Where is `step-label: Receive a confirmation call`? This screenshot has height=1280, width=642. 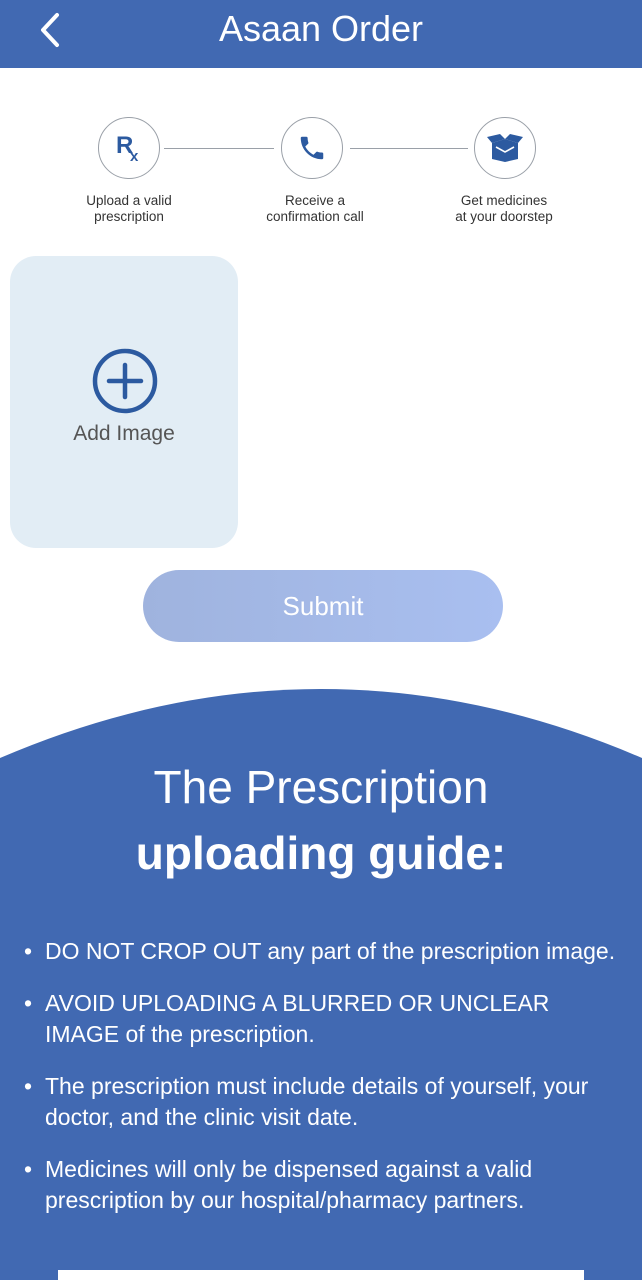 step-label: Receive a confirmation call is located at coordinates (315, 208).